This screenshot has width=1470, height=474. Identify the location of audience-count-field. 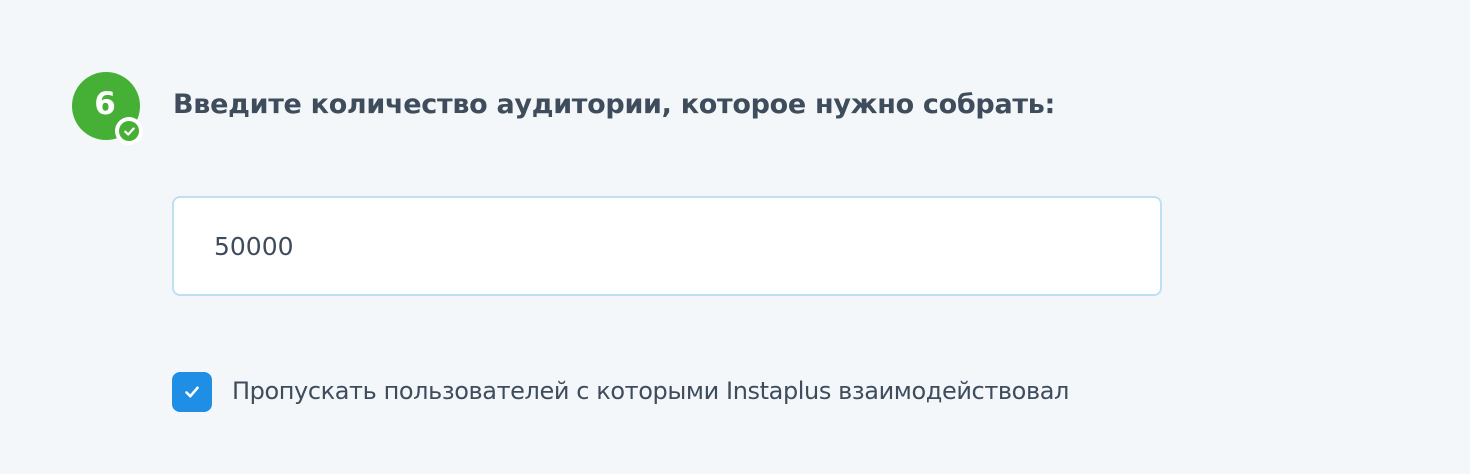
(667, 246).